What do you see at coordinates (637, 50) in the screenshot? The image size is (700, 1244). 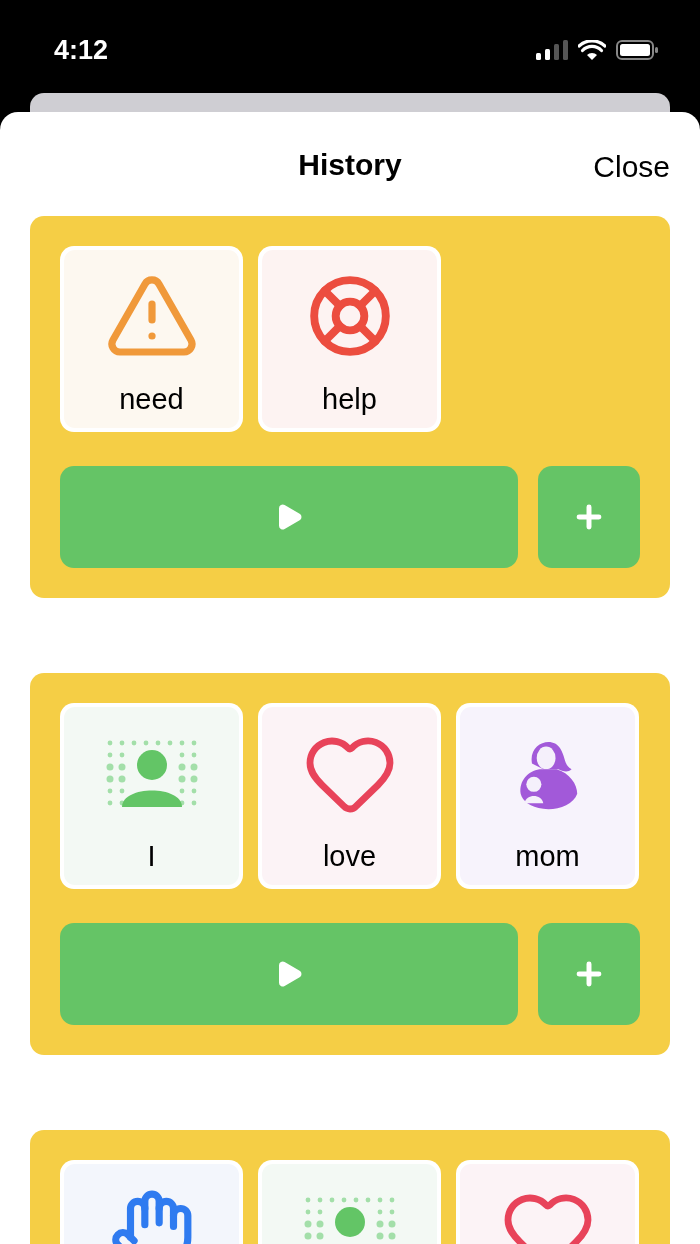 I see `battery-icon` at bounding box center [637, 50].